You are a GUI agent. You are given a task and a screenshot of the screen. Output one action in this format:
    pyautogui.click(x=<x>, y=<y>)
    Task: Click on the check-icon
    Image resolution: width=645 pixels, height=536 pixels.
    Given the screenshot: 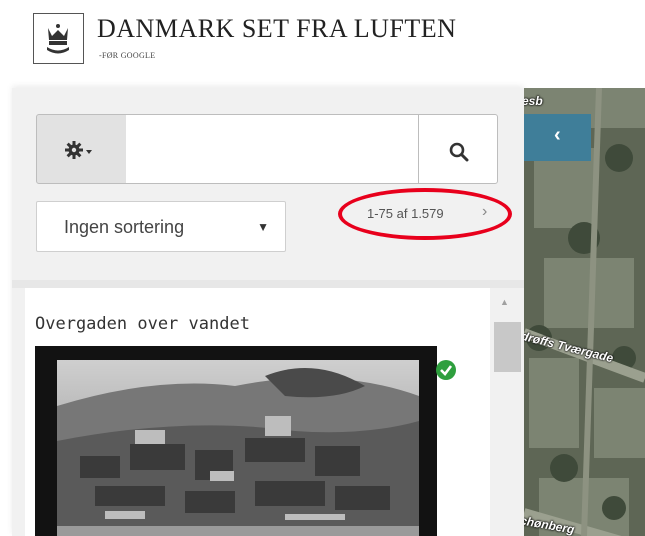 What is the action you would take?
    pyautogui.click(x=446, y=370)
    